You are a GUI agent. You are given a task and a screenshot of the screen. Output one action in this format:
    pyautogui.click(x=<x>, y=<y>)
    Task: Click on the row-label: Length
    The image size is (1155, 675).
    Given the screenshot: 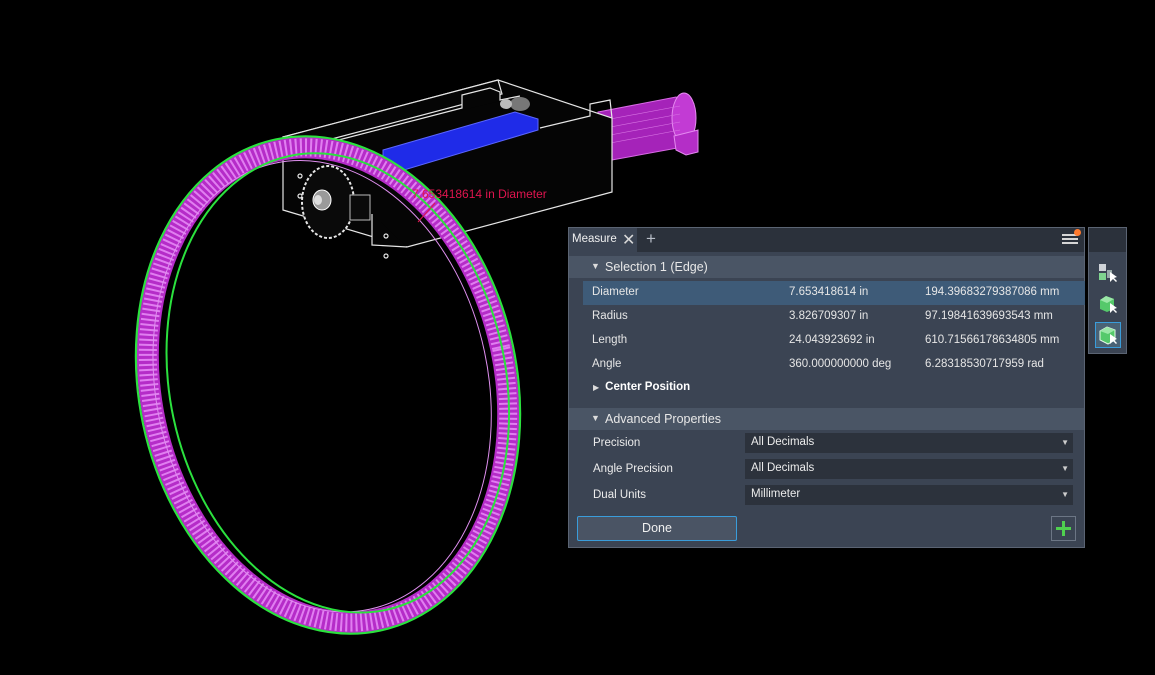 What is the action you would take?
    pyautogui.click(x=610, y=340)
    